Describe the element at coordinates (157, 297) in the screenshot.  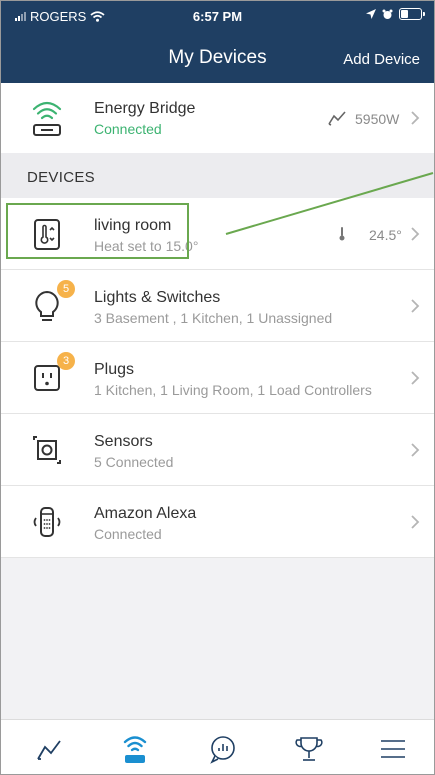
I see `device-name: Lights & Switches` at that location.